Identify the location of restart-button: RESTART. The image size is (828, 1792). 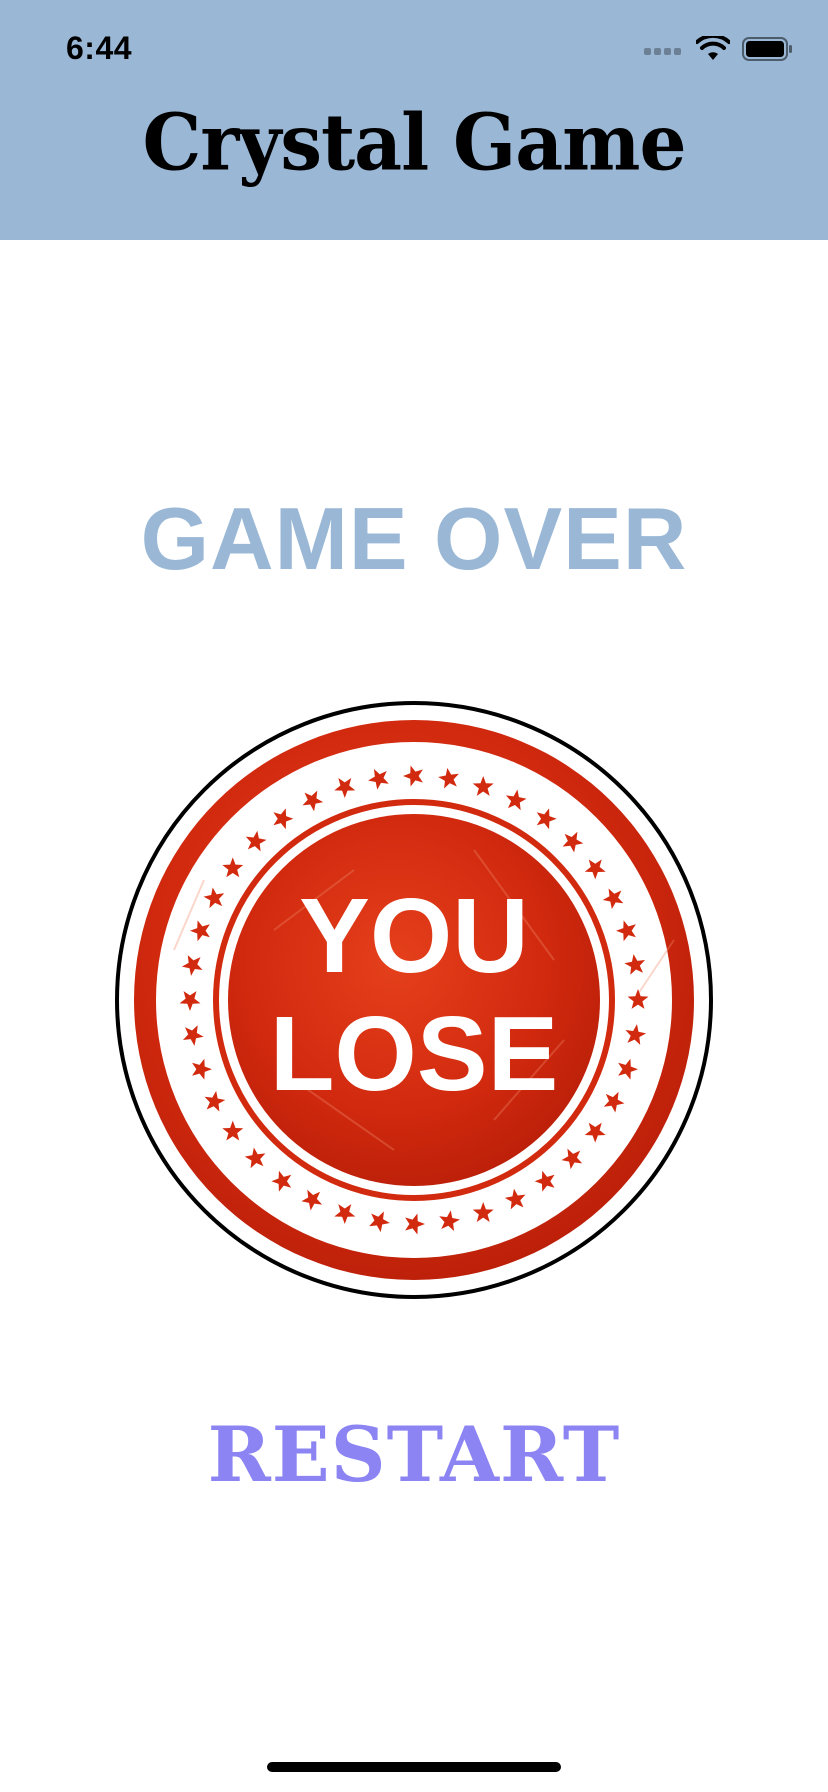
(414, 1454).